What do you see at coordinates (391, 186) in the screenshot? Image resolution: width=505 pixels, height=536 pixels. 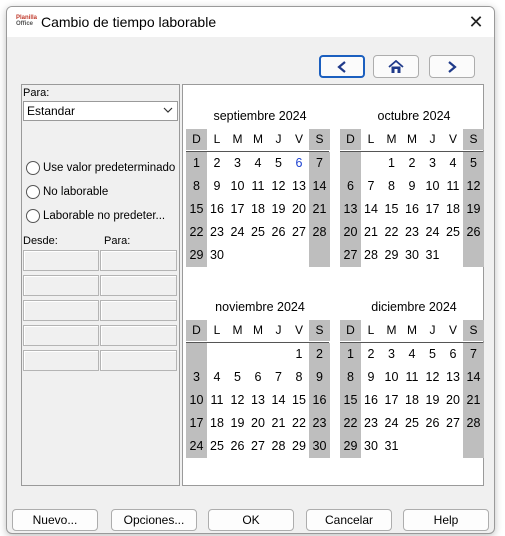 I see `calendar-day: 8` at bounding box center [391, 186].